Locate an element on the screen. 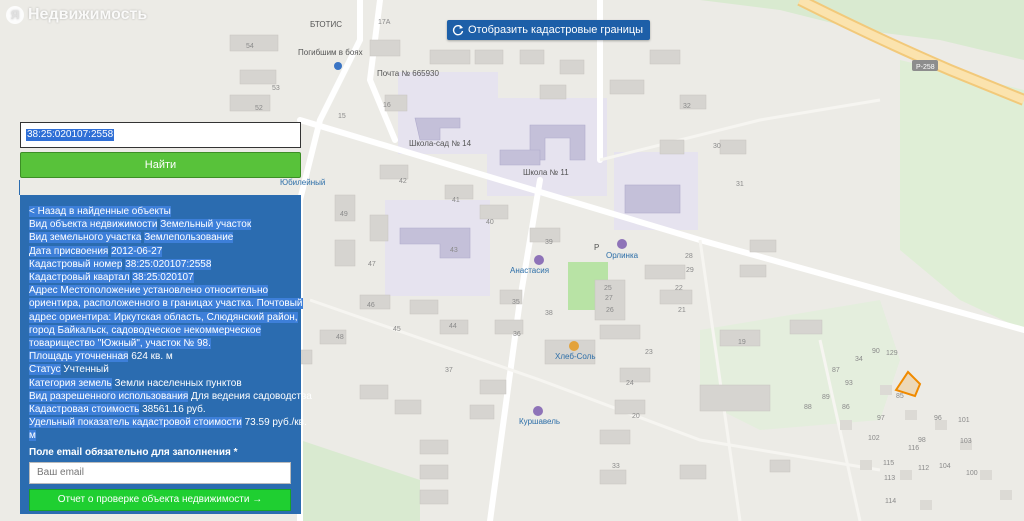  unit-cost-value: 73.59 руб./кв. is located at coordinates (275, 423).